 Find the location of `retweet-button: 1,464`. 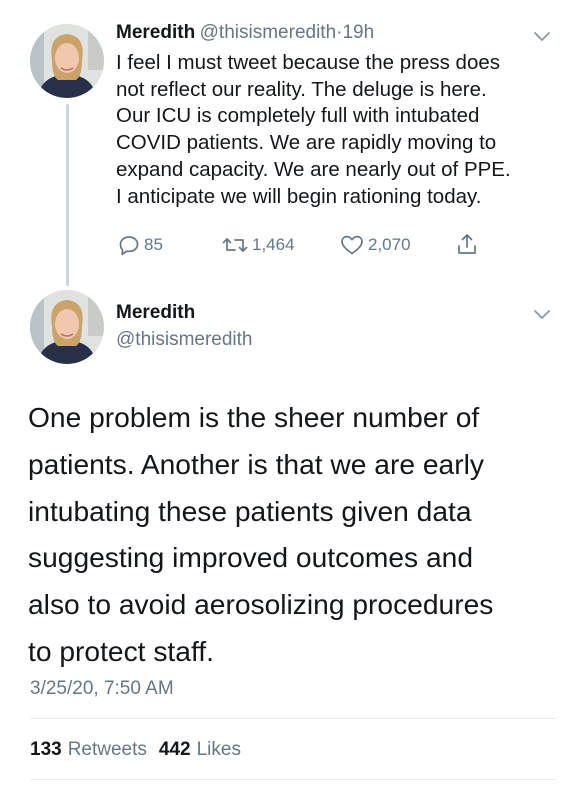

retweet-button: 1,464 is located at coordinates (258, 245).